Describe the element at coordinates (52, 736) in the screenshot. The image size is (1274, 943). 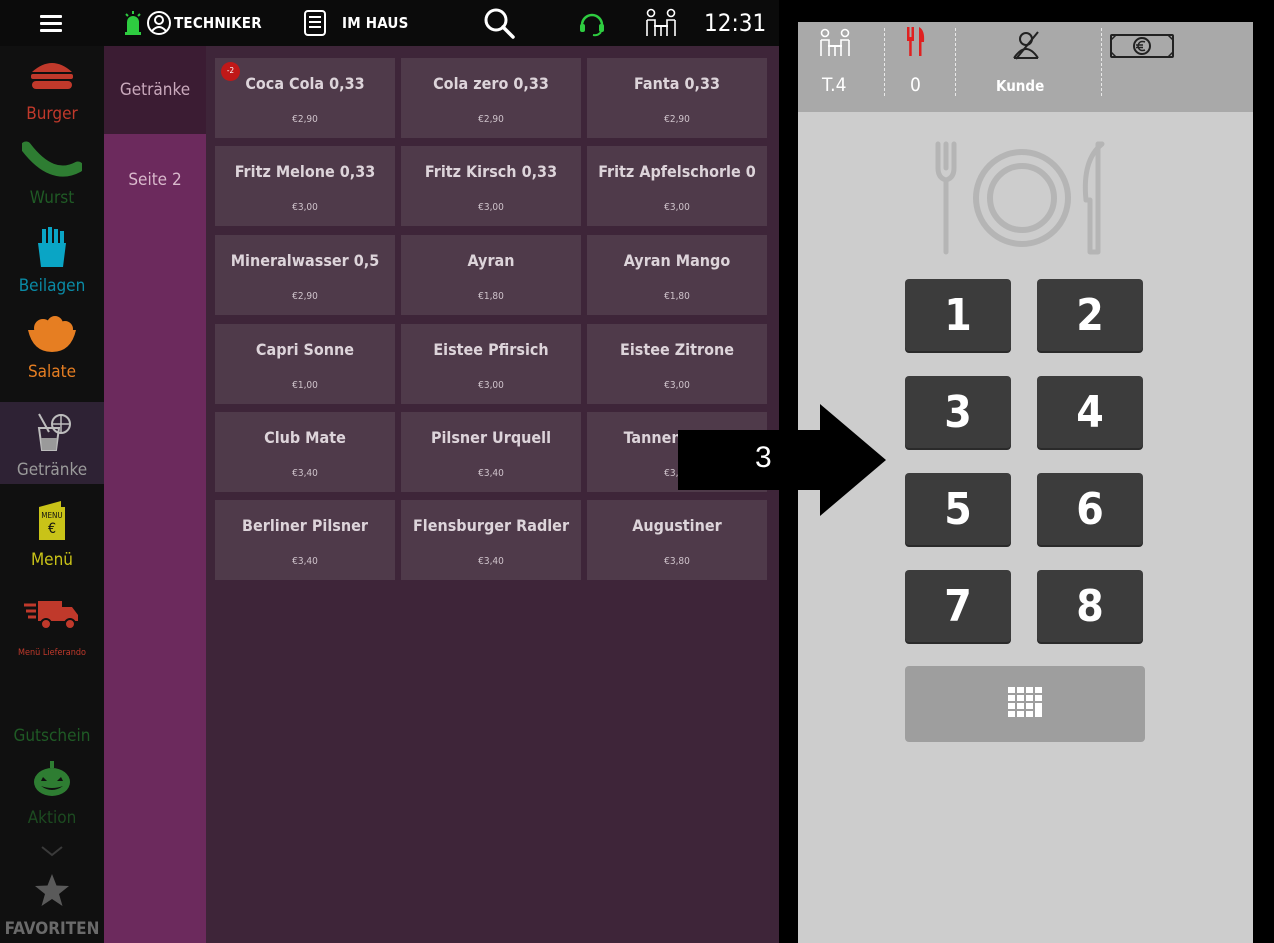
I see `category-label: Gutschein` at that location.